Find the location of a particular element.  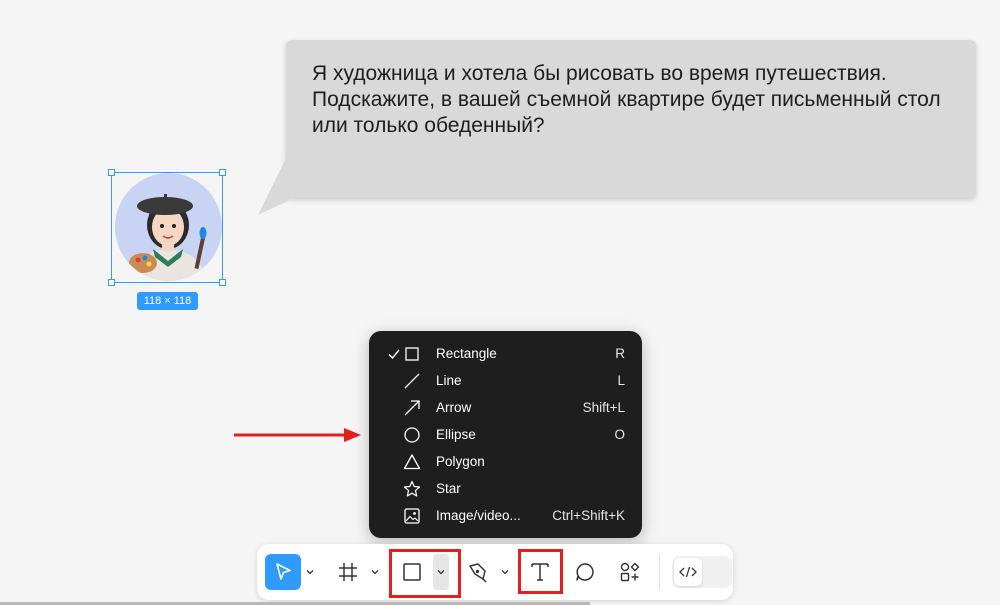

resize-handle-top-left is located at coordinates (111, 172).